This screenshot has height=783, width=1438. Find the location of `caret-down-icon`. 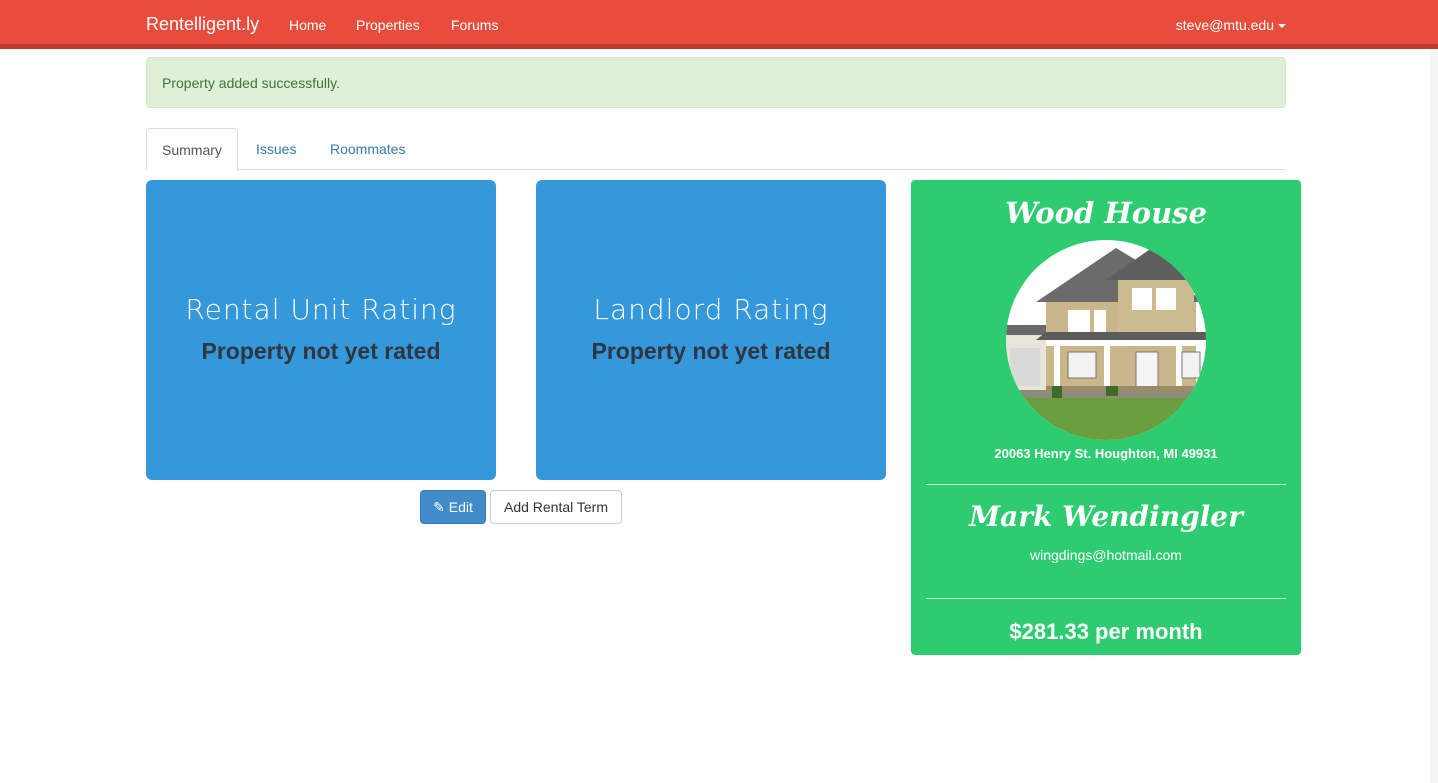

caret-down-icon is located at coordinates (1282, 26).